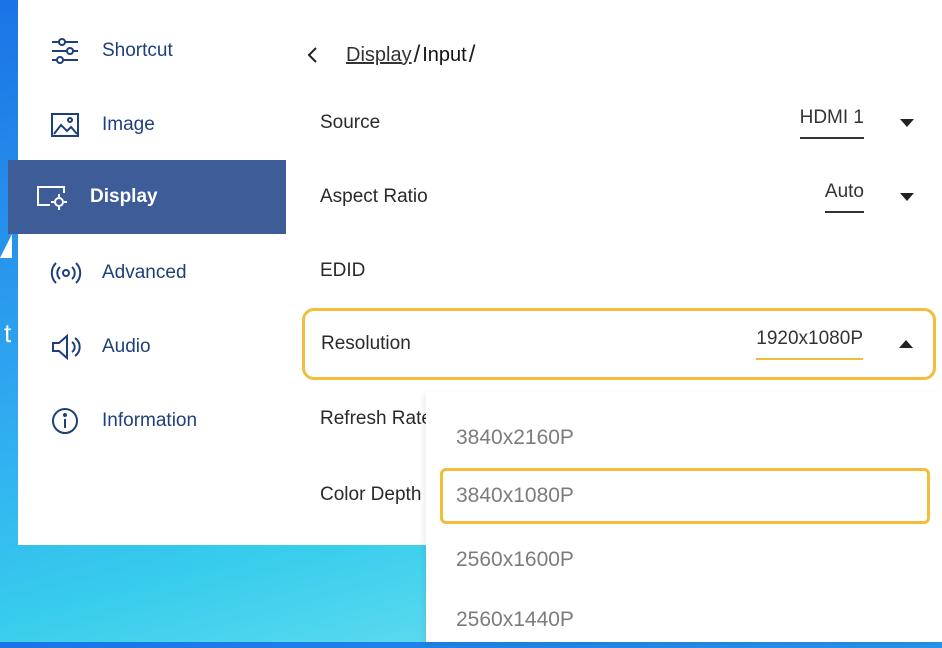 The width and height of the screenshot is (942, 648). Describe the element at coordinates (8, 333) in the screenshot. I see `wallpaper-text: t` at that location.